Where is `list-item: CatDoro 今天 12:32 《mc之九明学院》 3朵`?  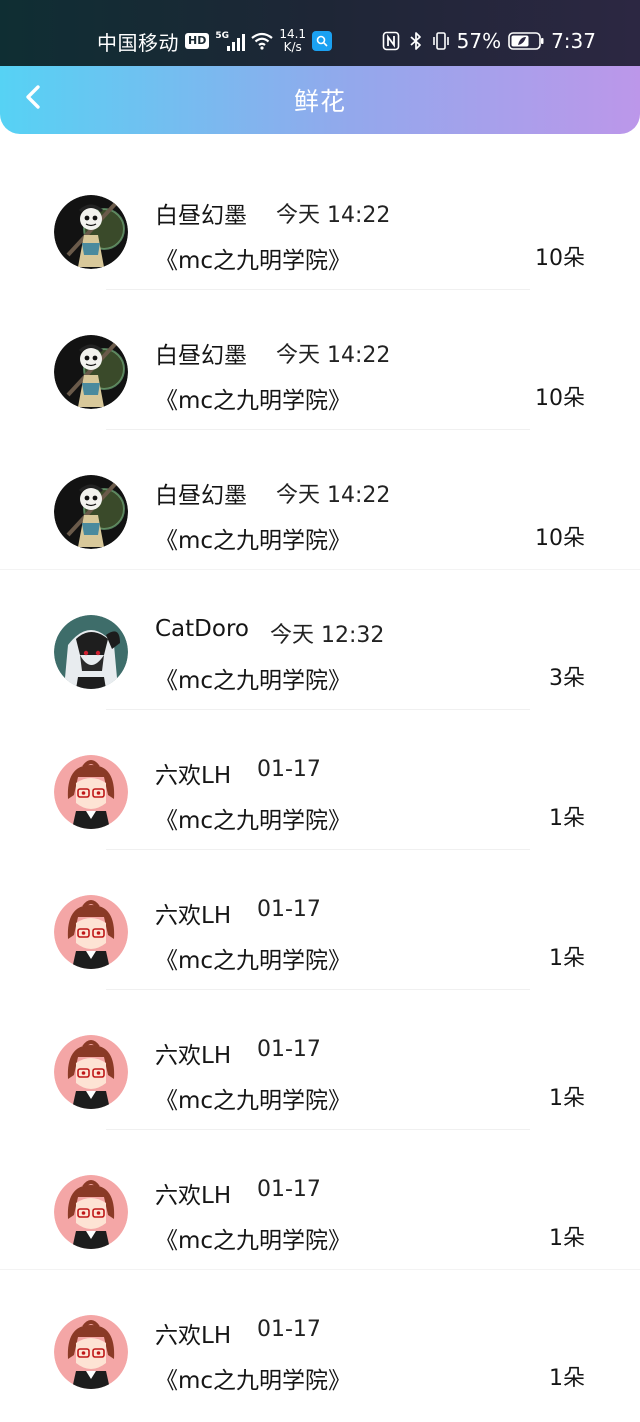 list-item: CatDoro 今天 12:32 《mc之九明学院》 3朵 is located at coordinates (320, 640).